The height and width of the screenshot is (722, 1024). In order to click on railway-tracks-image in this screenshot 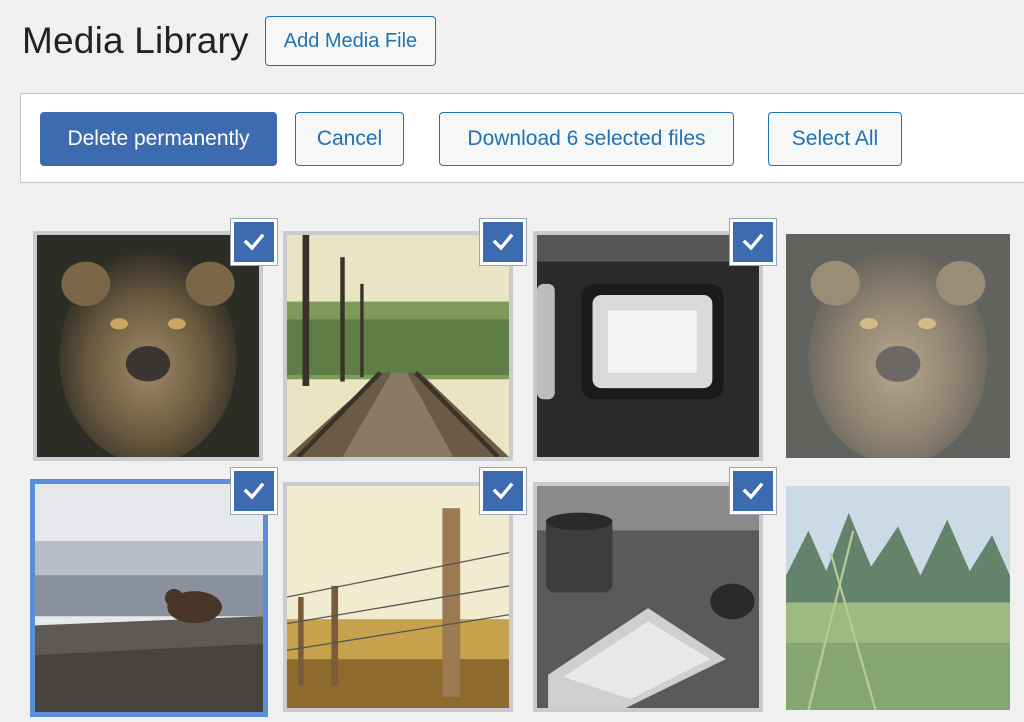, I will do `click(398, 346)`.